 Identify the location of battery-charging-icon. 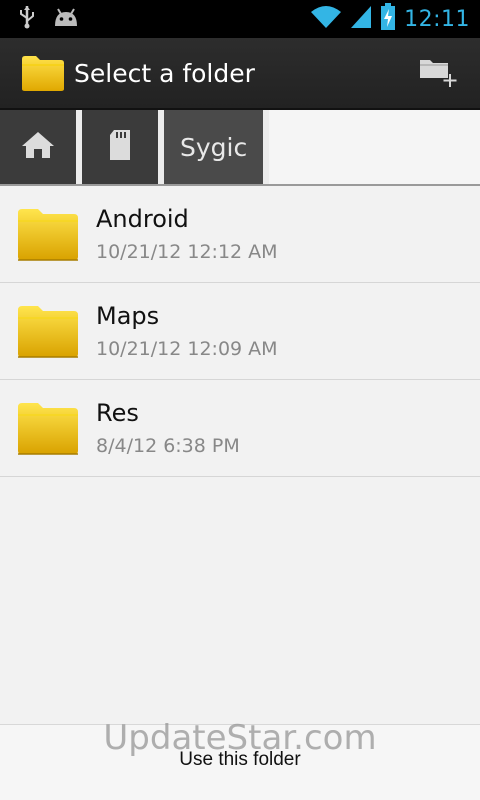
(388, 19).